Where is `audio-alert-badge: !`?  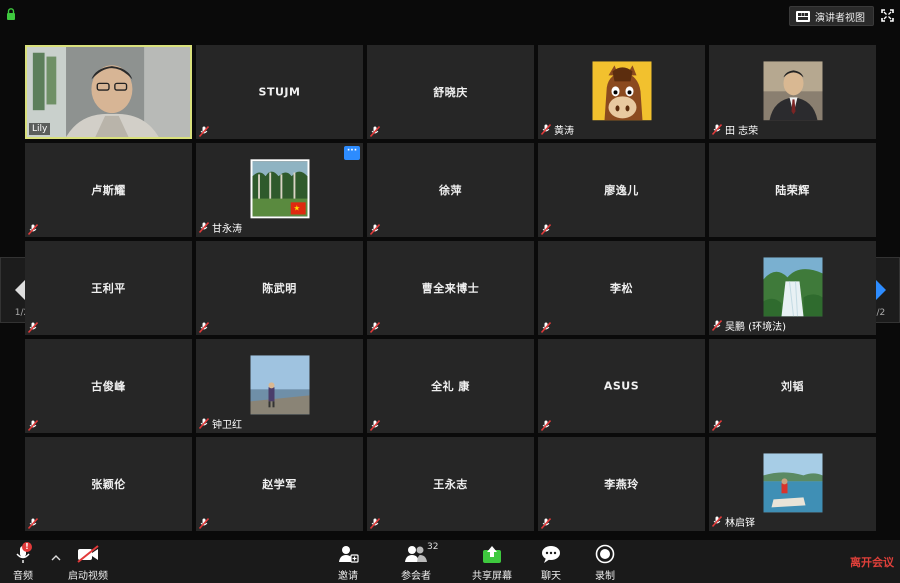
audio-alert-badge: ! is located at coordinates (27, 547).